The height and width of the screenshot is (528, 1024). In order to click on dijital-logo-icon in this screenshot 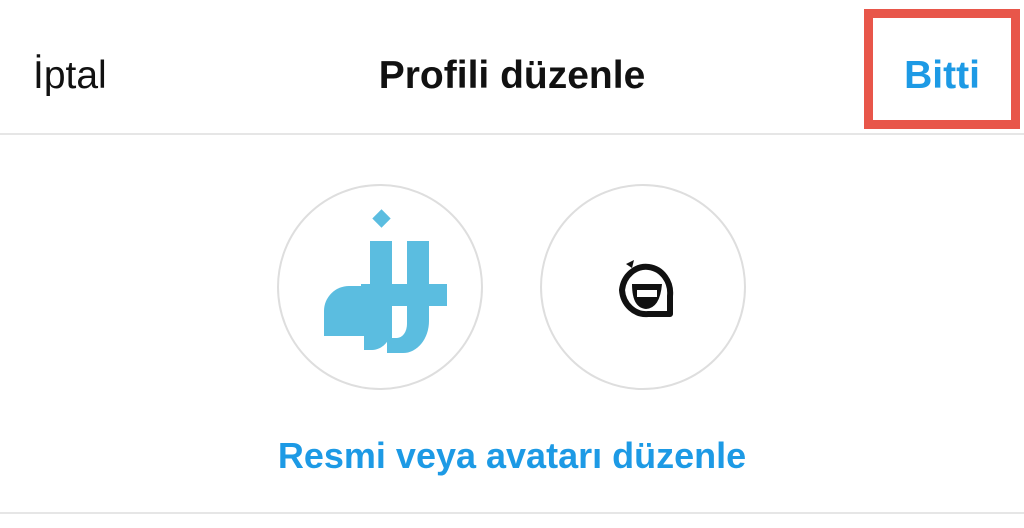, I will do `click(385, 281)`.